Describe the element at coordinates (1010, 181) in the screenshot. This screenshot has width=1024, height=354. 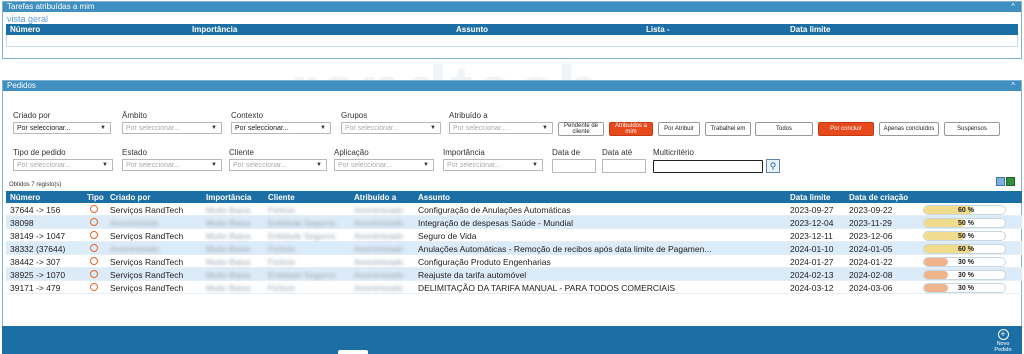
I see `excel-icon` at that location.